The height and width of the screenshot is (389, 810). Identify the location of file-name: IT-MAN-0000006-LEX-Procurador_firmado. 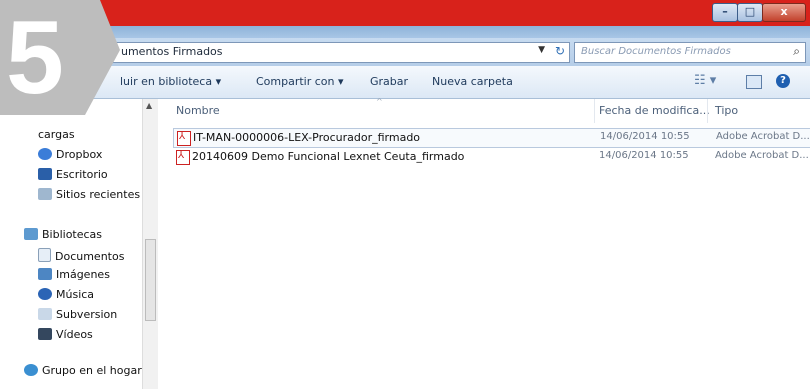
(307, 137).